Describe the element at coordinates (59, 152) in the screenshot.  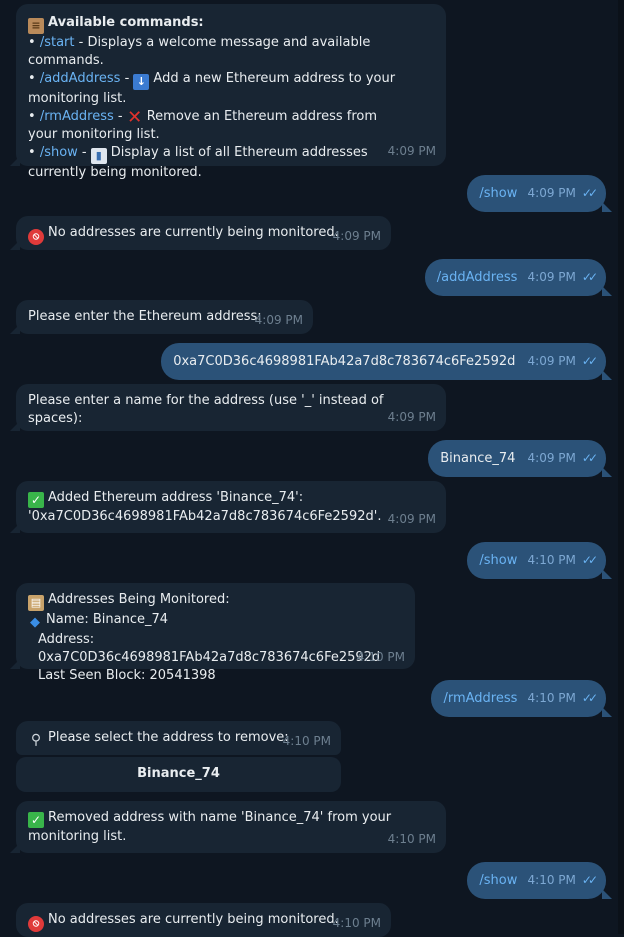
I see `command-link-show: /show` at that location.